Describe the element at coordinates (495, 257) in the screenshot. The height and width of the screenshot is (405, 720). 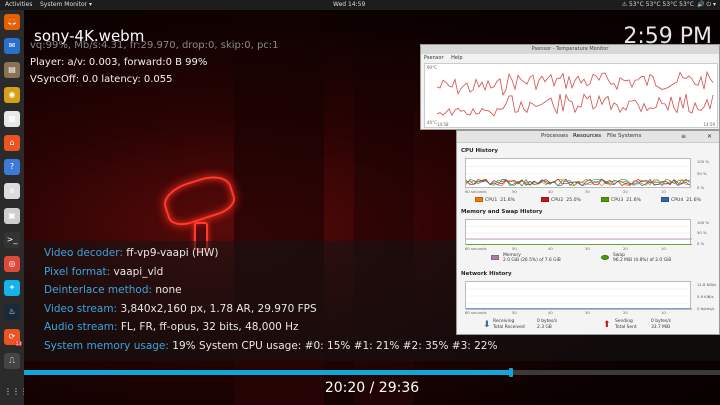
I see `memory-color-swatch` at that location.